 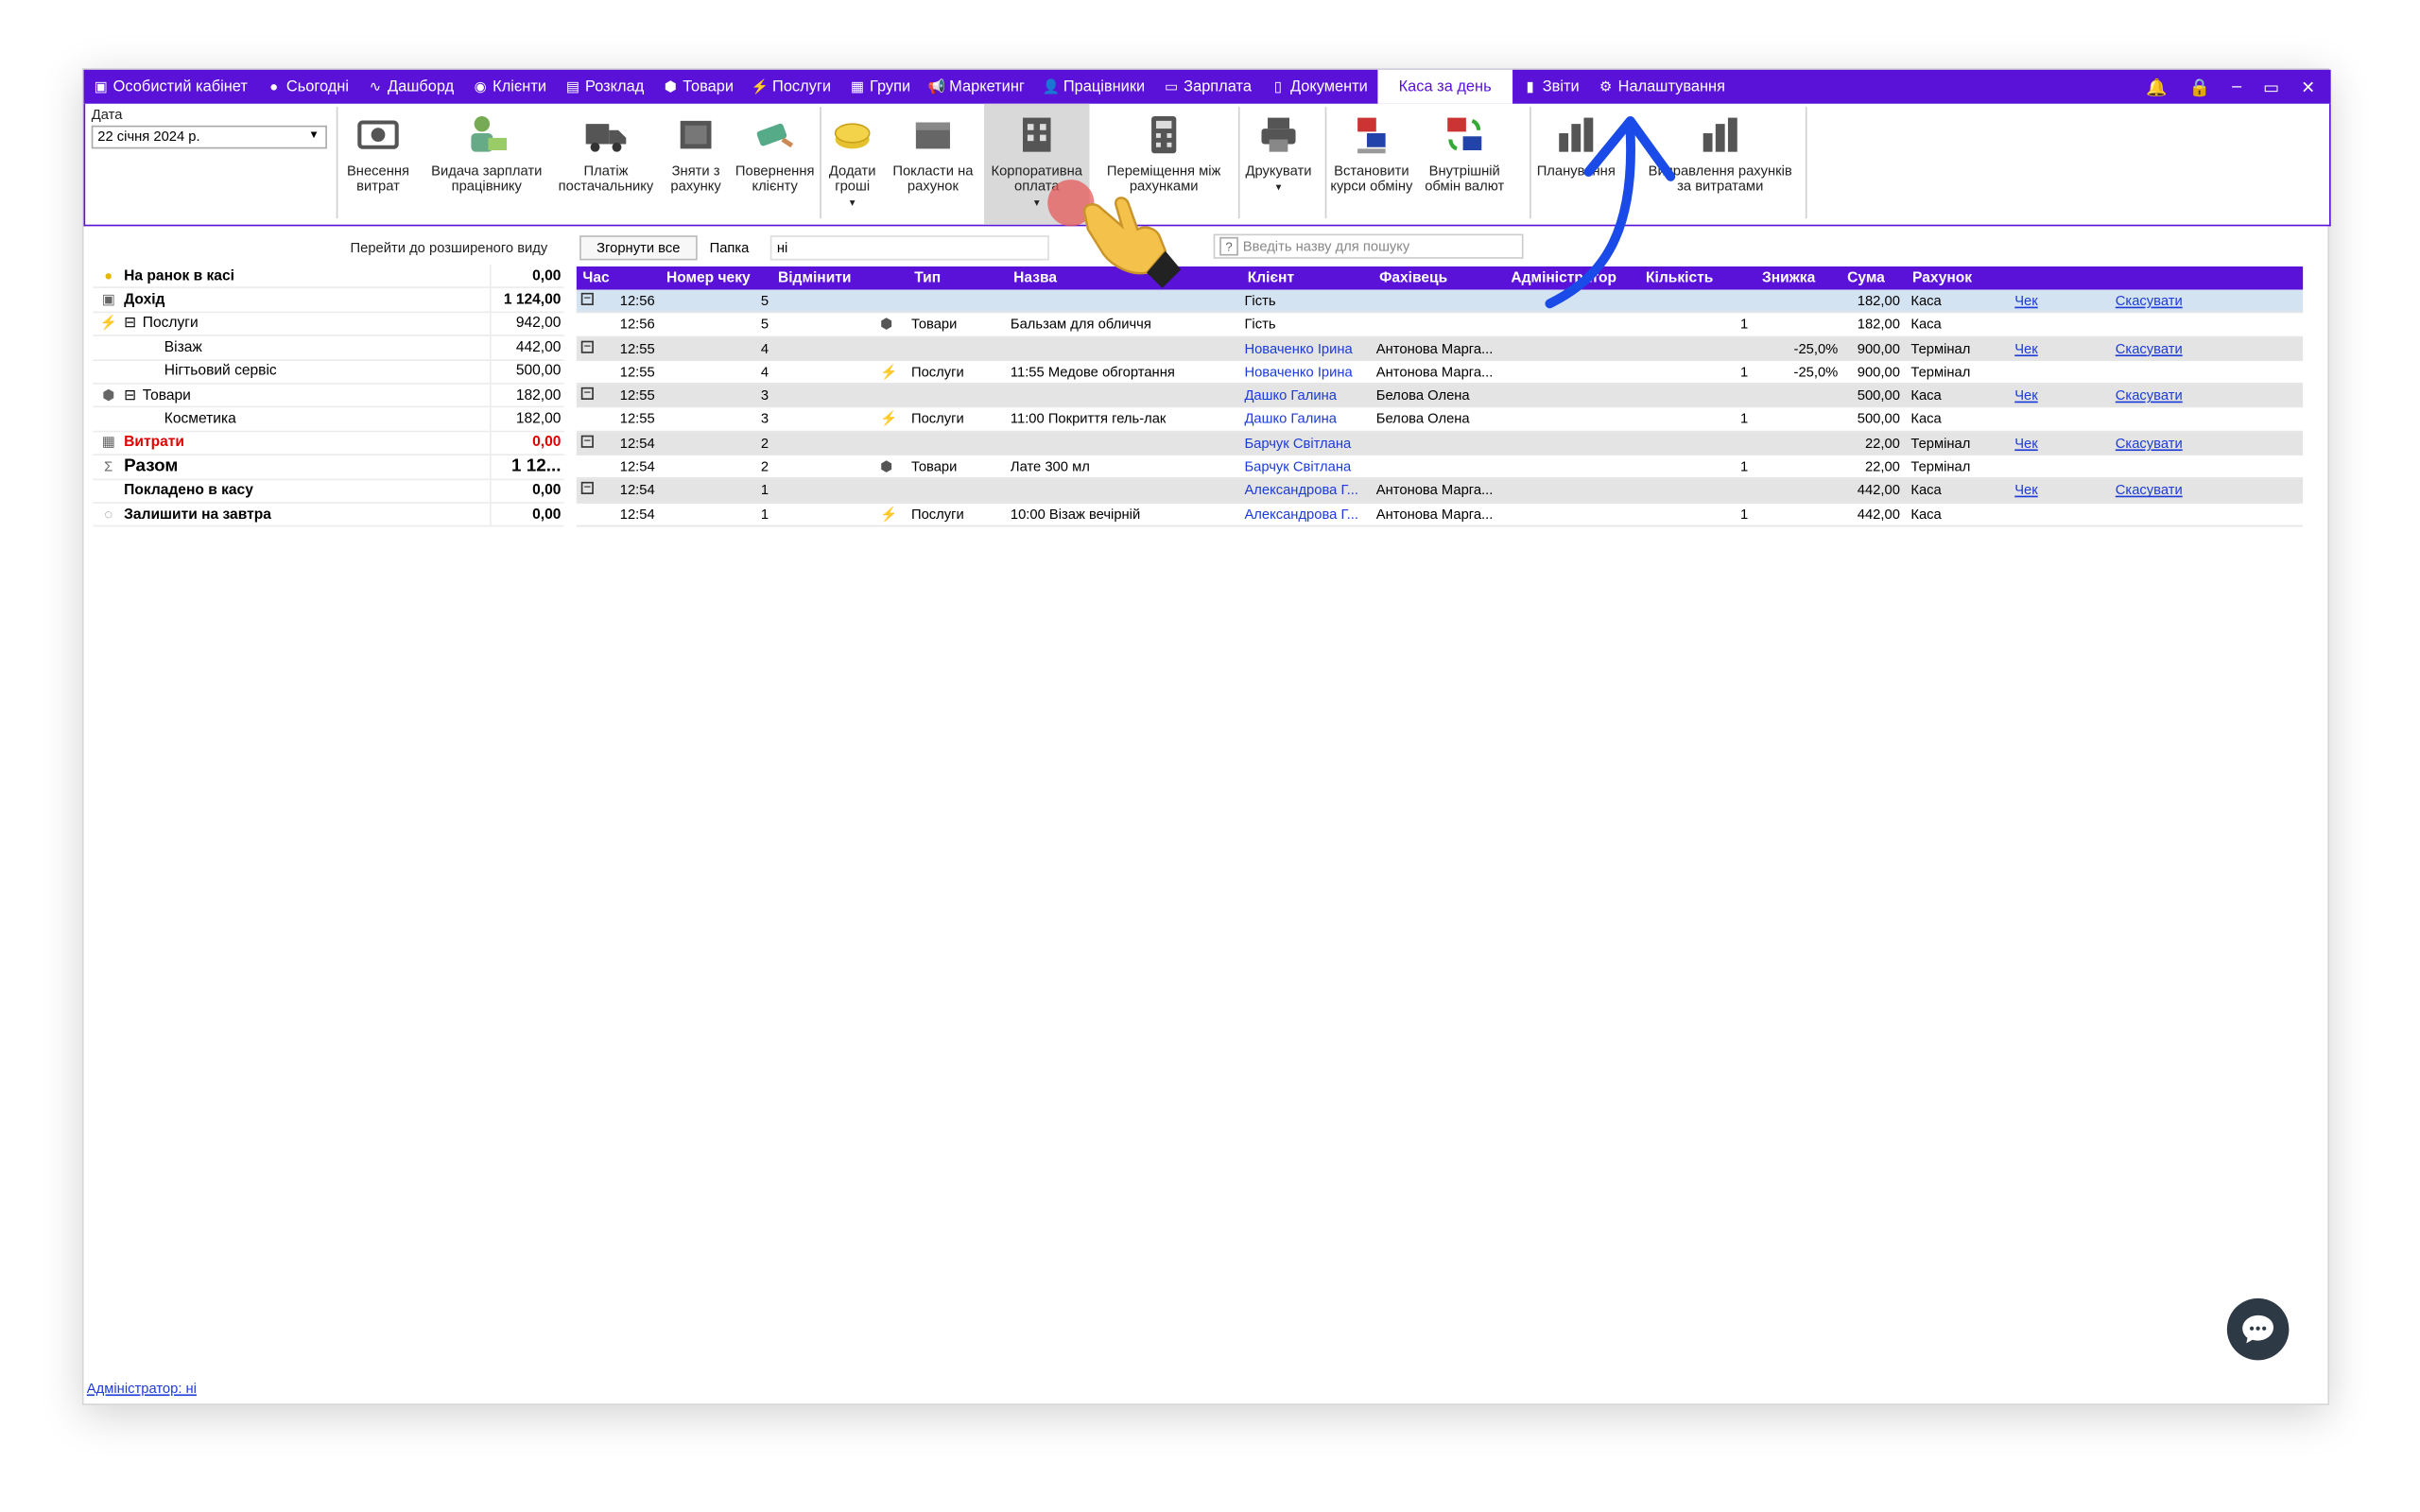 I want to click on ribbon-label-1: Встановити, so click(x=1371, y=171).